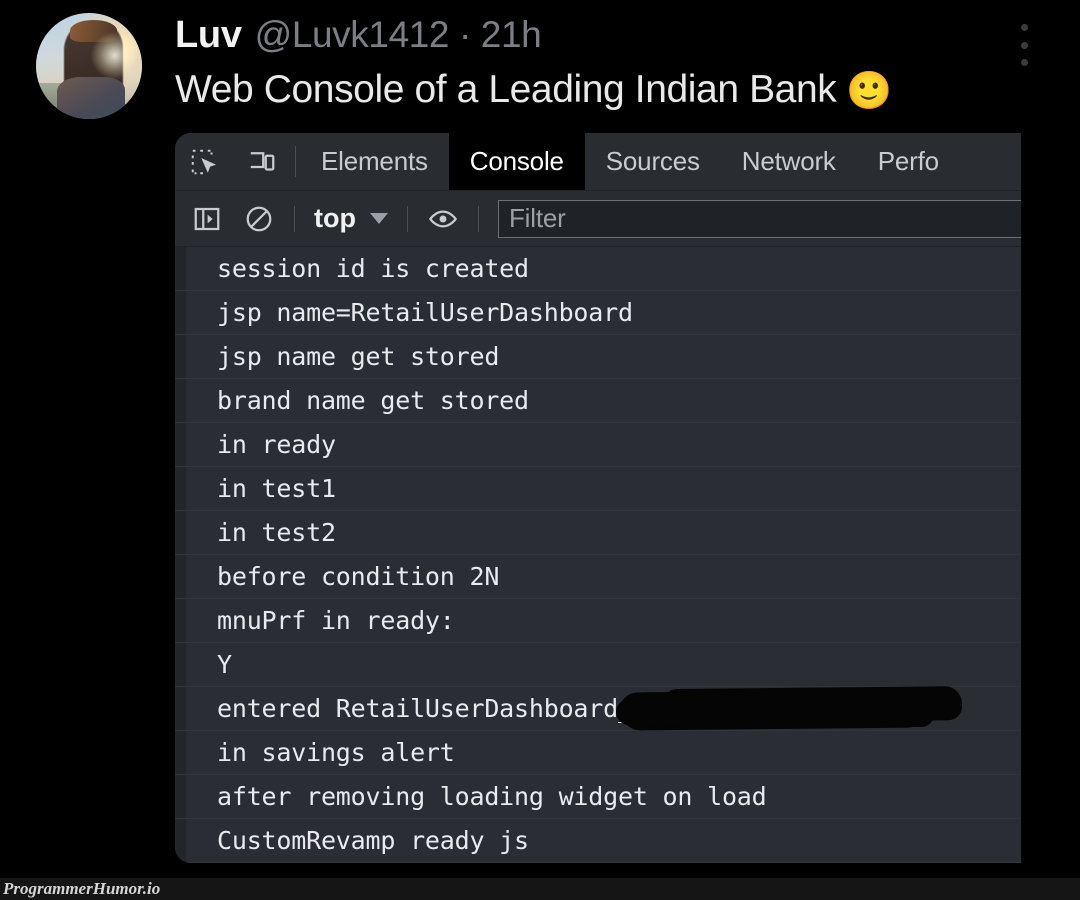 The height and width of the screenshot is (900, 1080). I want to click on tweet-text-content: Web Console of a Leading Indian Bank, so click(506, 89).